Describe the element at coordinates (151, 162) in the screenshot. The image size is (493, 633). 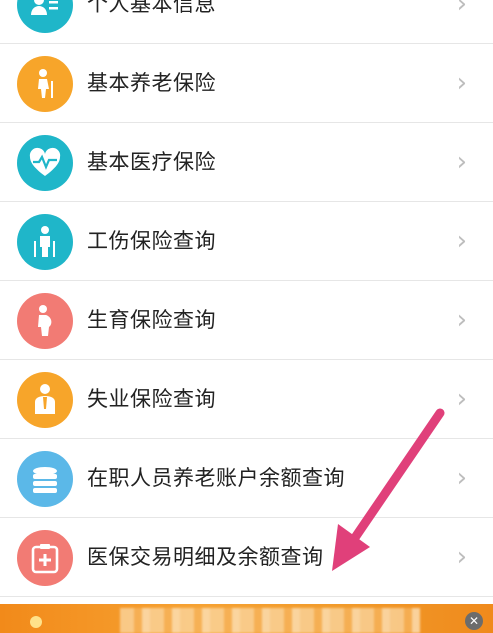
I see `list-item-label: 基本医疗保险` at that location.